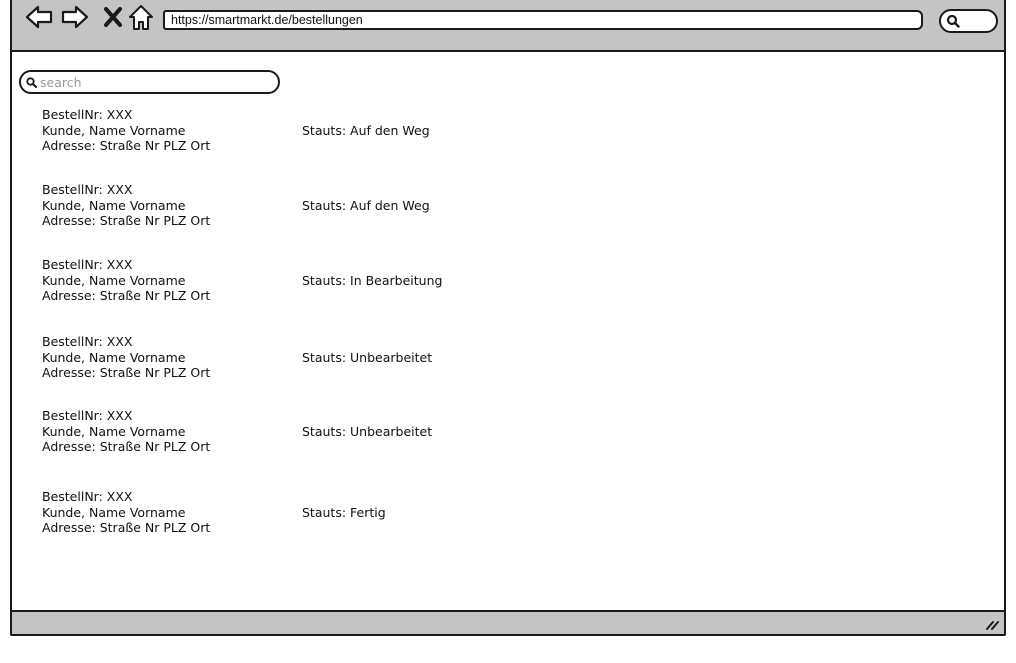 This screenshot has width=1016, height=663. I want to click on browser-search-button, so click(968, 21).